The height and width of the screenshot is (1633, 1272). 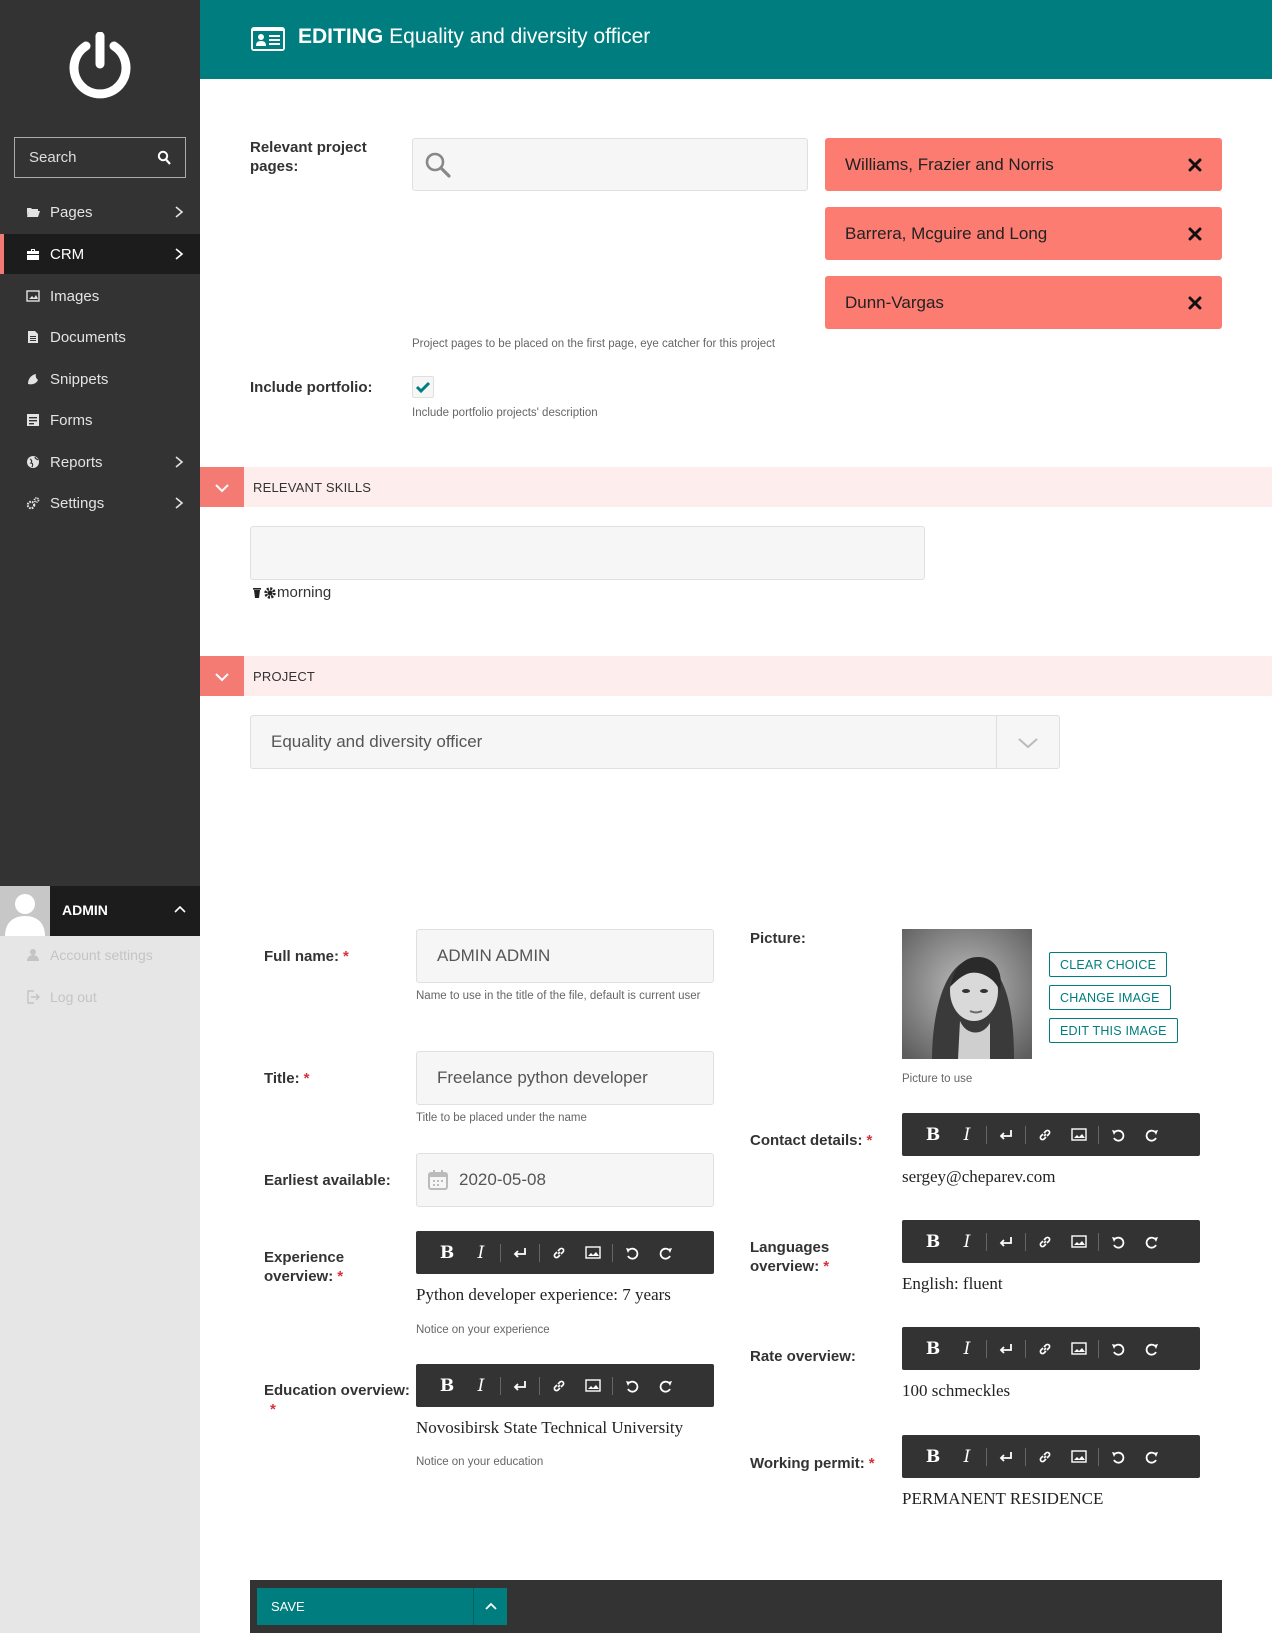 I want to click on contact-editor-content: sergey@cheparev.com, so click(x=978, y=1177).